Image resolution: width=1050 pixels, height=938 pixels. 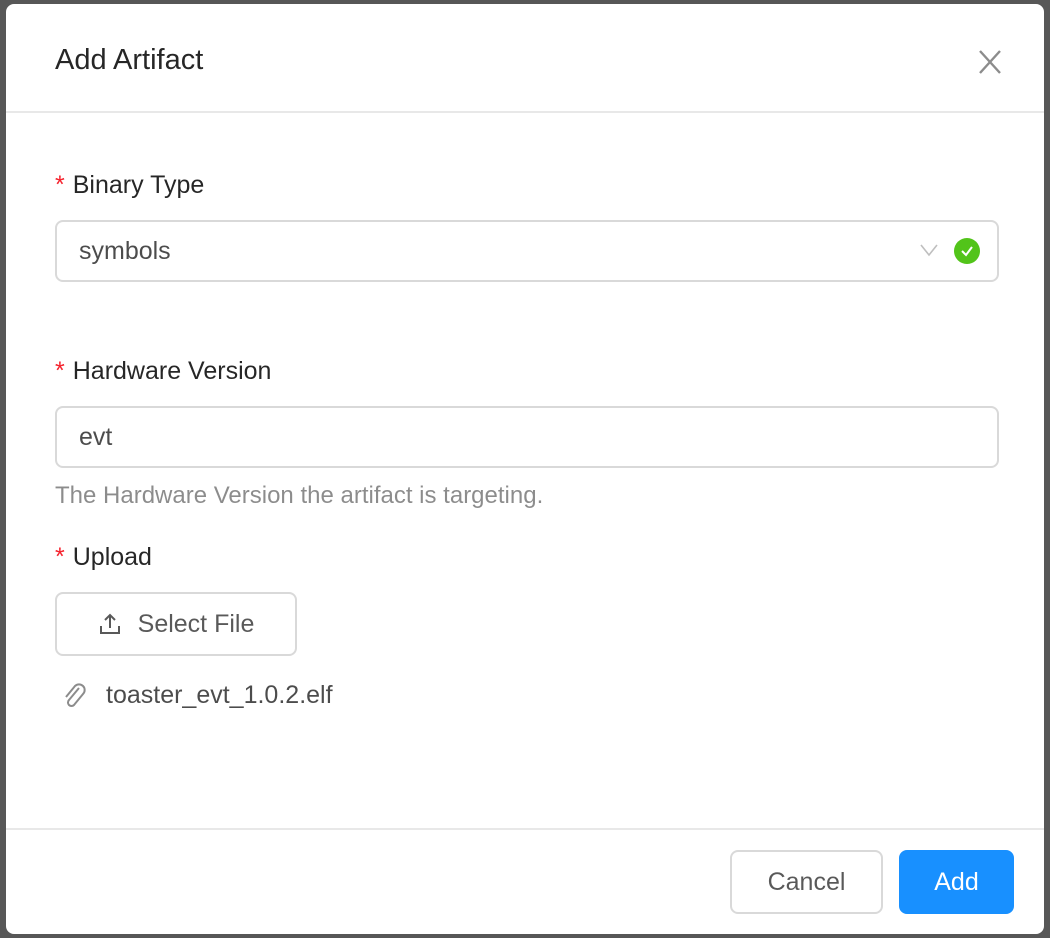 I want to click on upload-label: * Upload, so click(x=103, y=557).